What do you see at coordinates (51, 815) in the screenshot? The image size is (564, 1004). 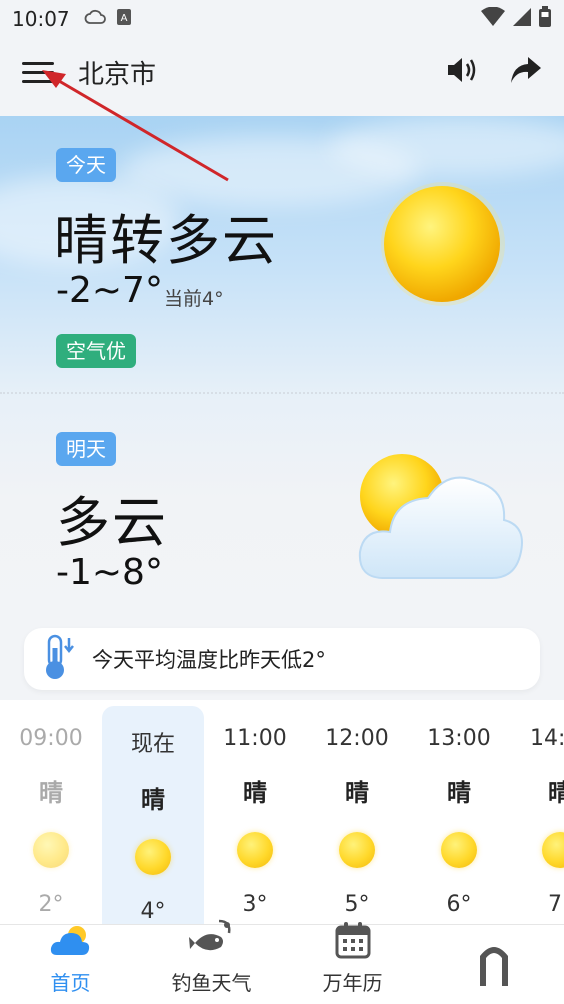 I see `hour-item: 09:00 晴 2°` at bounding box center [51, 815].